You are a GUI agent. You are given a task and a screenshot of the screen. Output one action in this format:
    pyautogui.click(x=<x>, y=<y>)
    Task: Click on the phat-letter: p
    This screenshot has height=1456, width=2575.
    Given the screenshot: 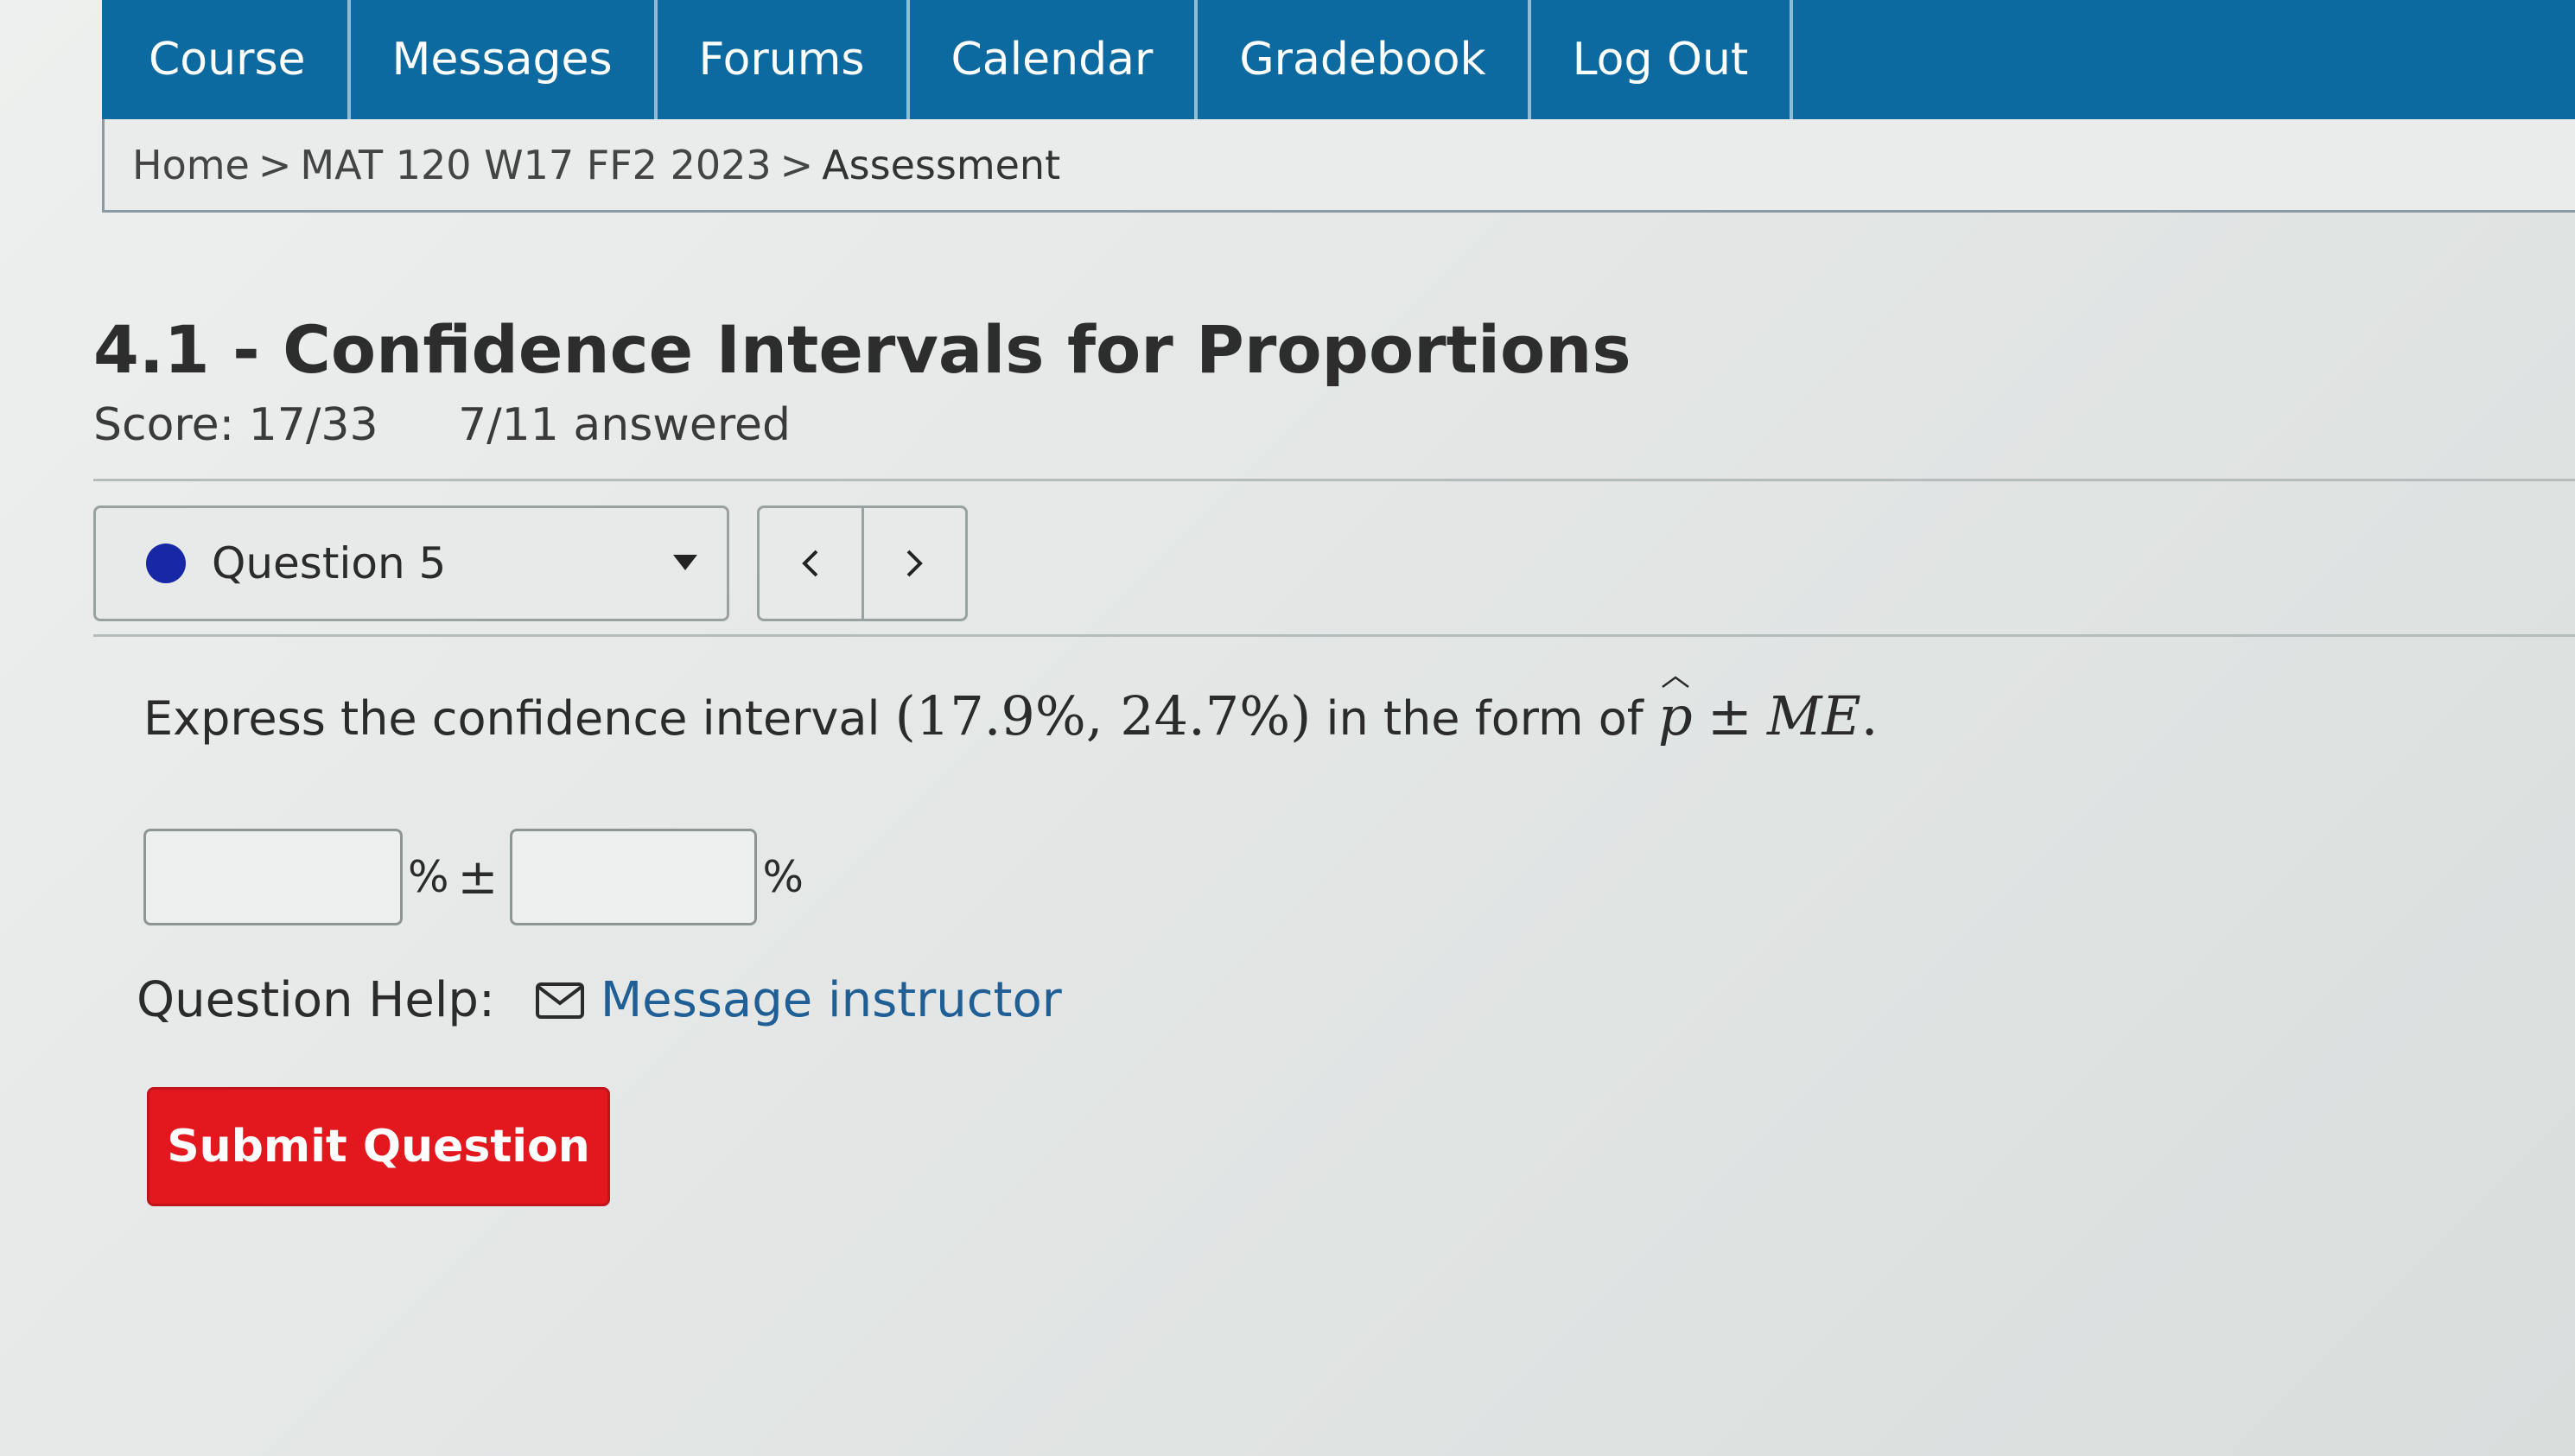 What is the action you would take?
    pyautogui.click(x=1675, y=716)
    